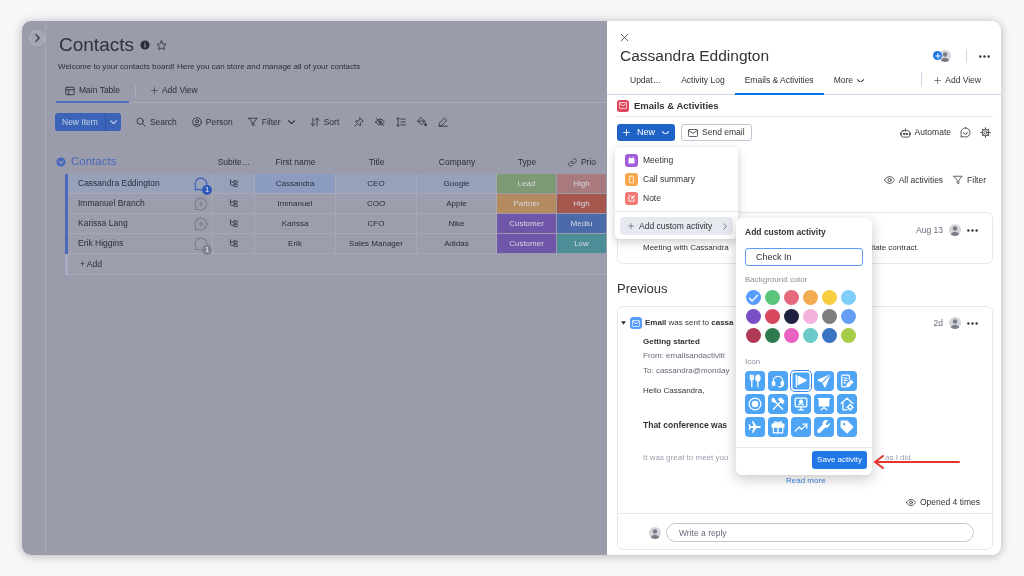  I want to click on pen-icon, so click(443, 122).